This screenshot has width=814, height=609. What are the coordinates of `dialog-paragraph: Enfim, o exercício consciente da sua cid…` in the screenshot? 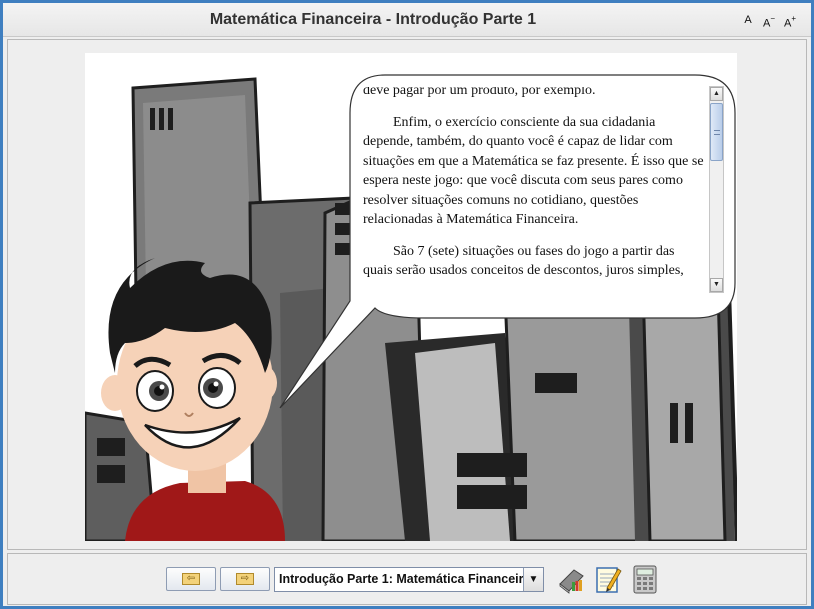 It's located at (533, 171).